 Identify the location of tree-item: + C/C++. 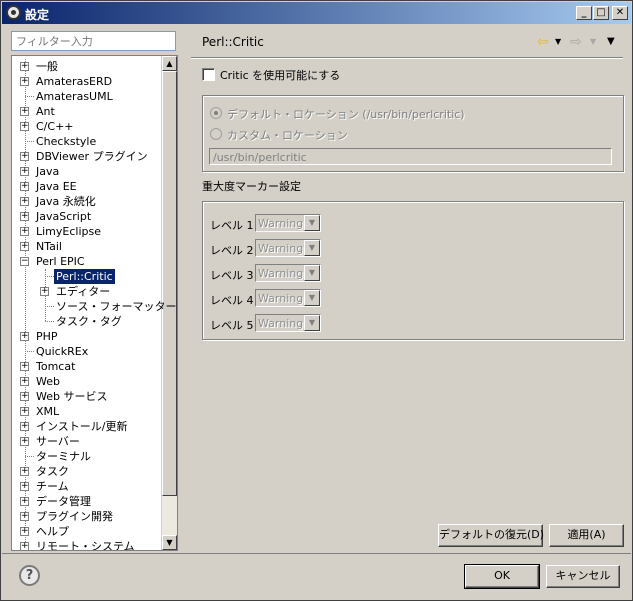
(87, 126).